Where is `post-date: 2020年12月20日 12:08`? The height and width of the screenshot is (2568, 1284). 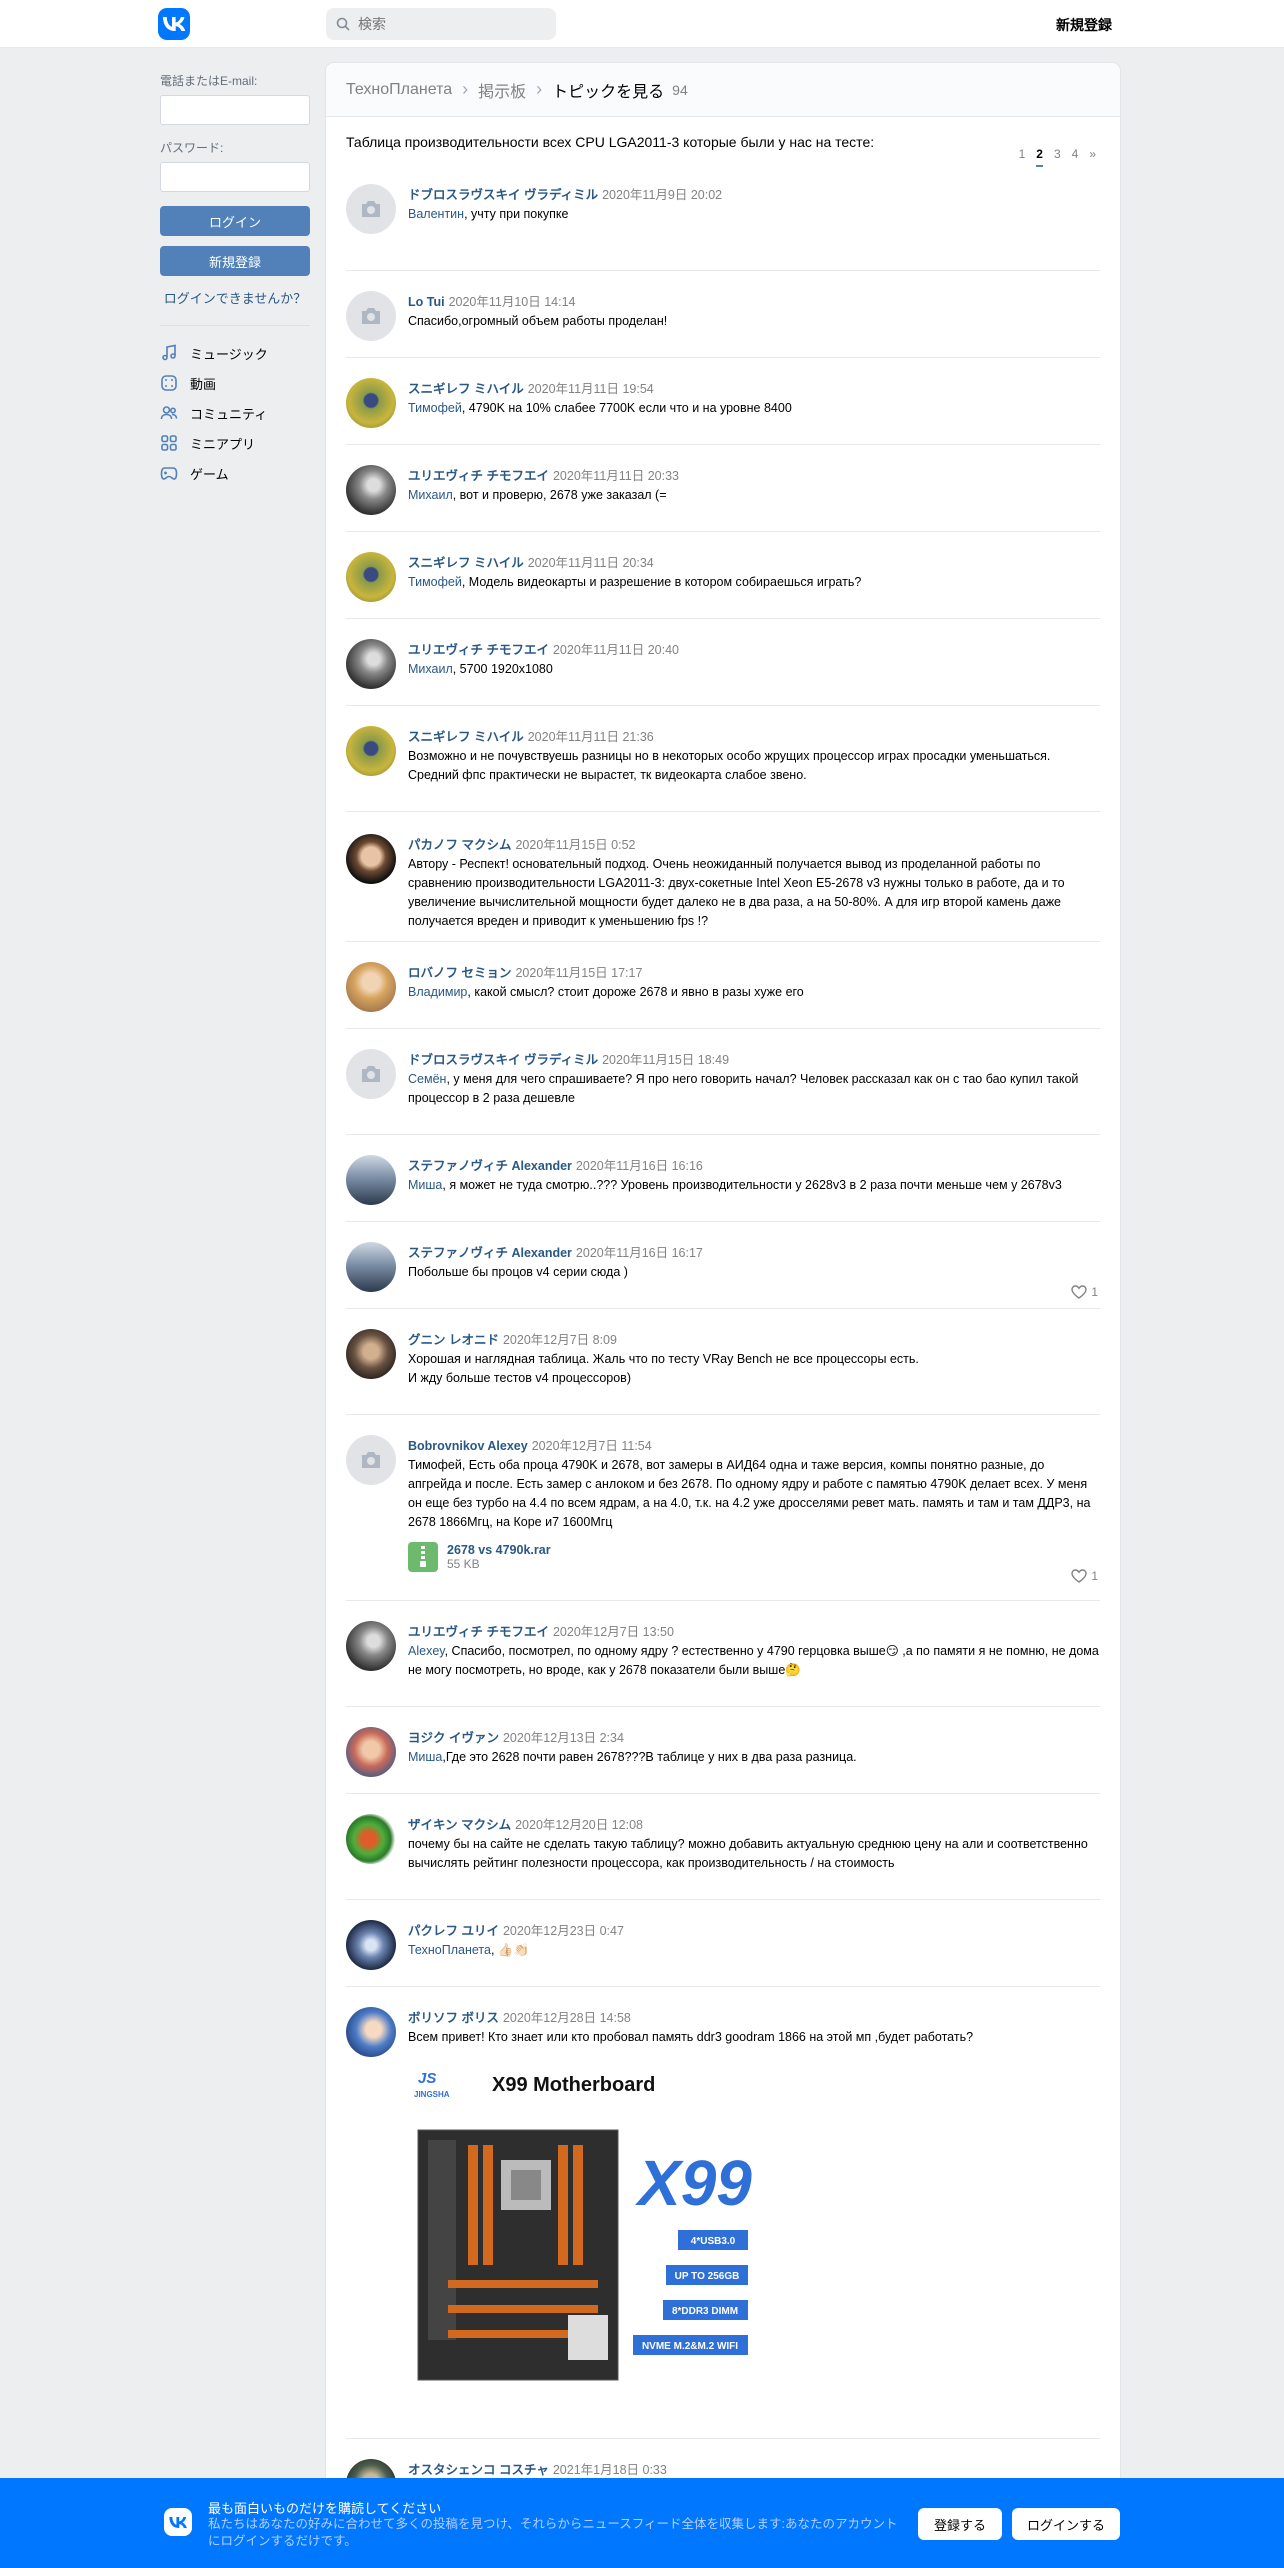
post-date: 2020年12月20日 12:08 is located at coordinates (579, 1825).